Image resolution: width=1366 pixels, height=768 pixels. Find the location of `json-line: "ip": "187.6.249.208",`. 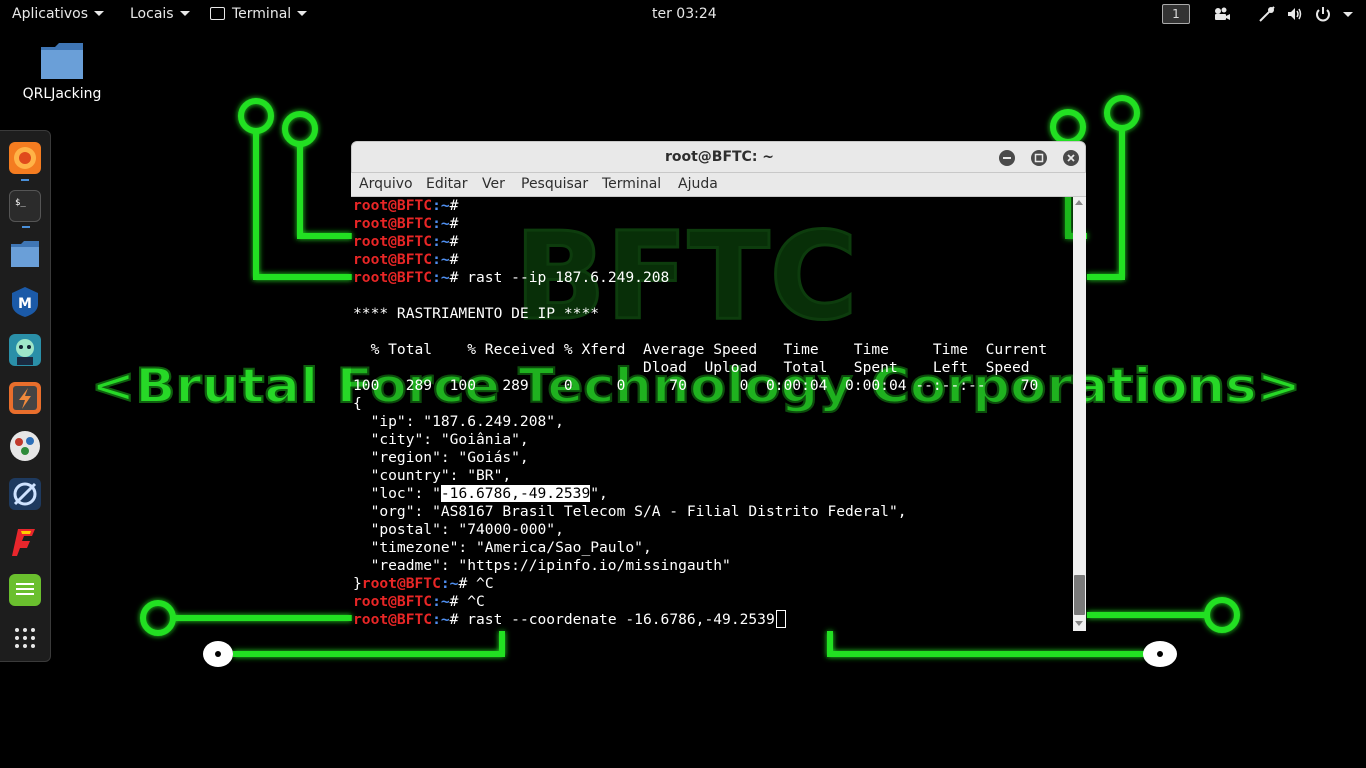

json-line: "ip": "187.6.249.208", is located at coordinates (458, 421).